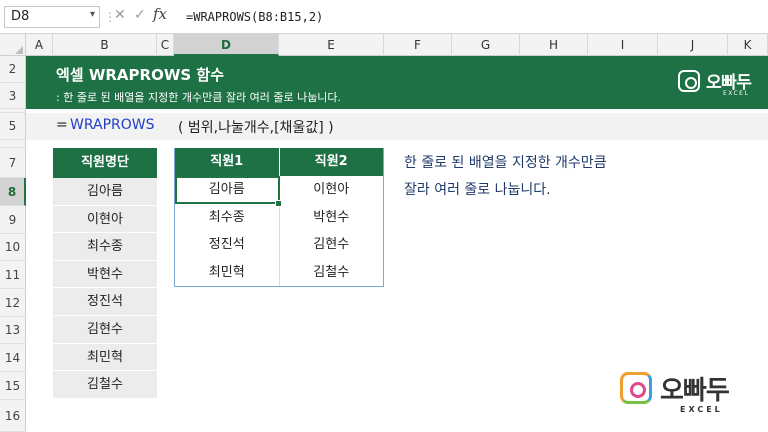 The image size is (768, 432). I want to click on active-cell-d8: 김아름, so click(228, 191).